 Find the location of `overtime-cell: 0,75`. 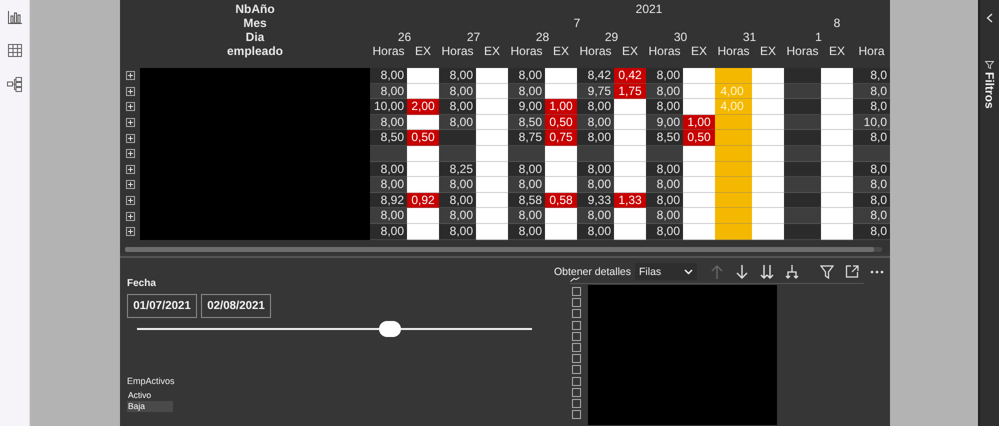

overtime-cell: 0,75 is located at coordinates (561, 138).